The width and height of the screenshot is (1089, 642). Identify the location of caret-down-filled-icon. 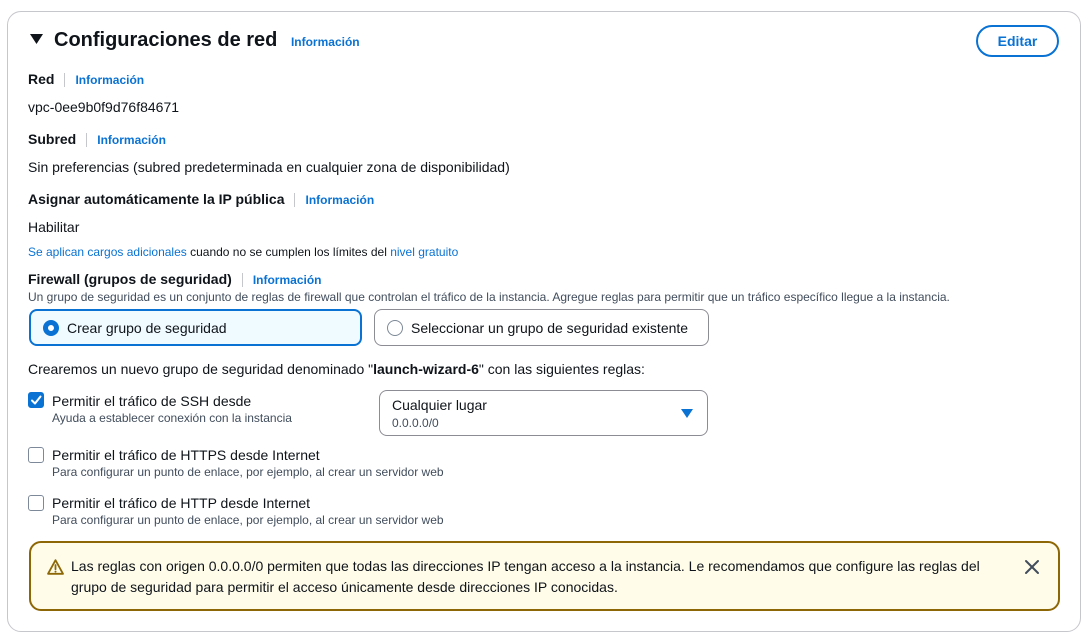
(687, 413).